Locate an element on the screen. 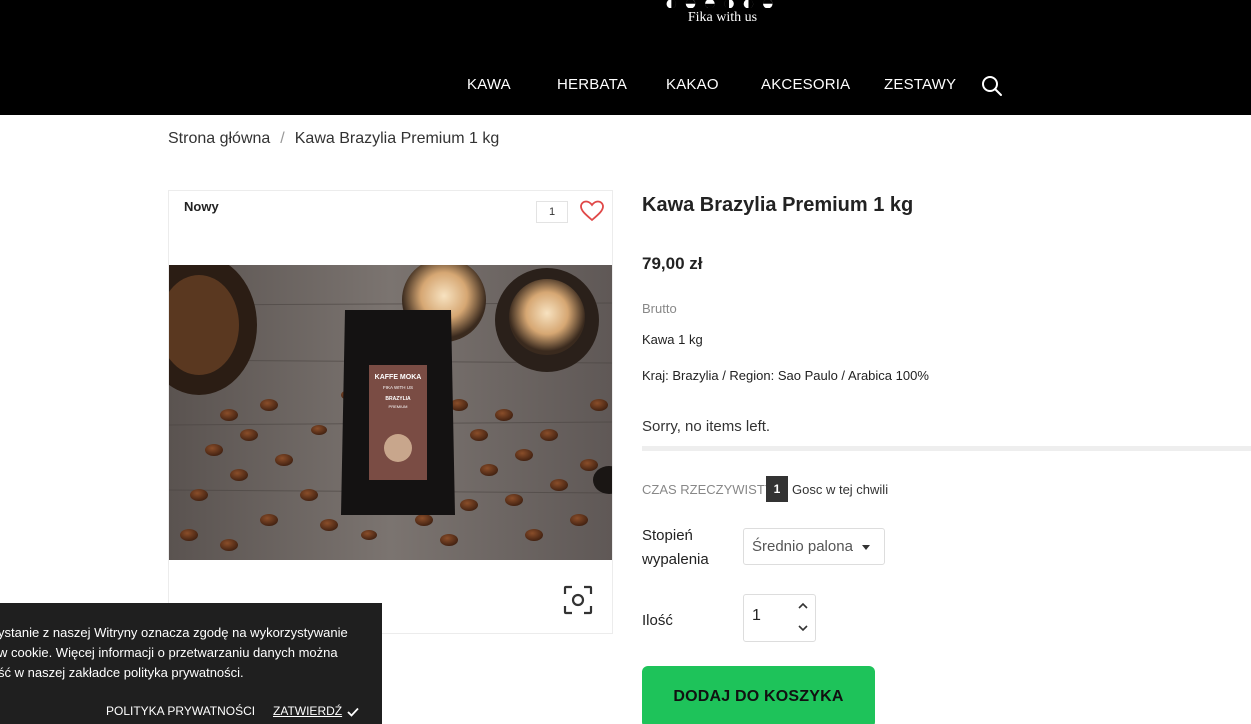 This screenshot has width=1251, height=724. quantity-stepper is located at coordinates (779, 618).